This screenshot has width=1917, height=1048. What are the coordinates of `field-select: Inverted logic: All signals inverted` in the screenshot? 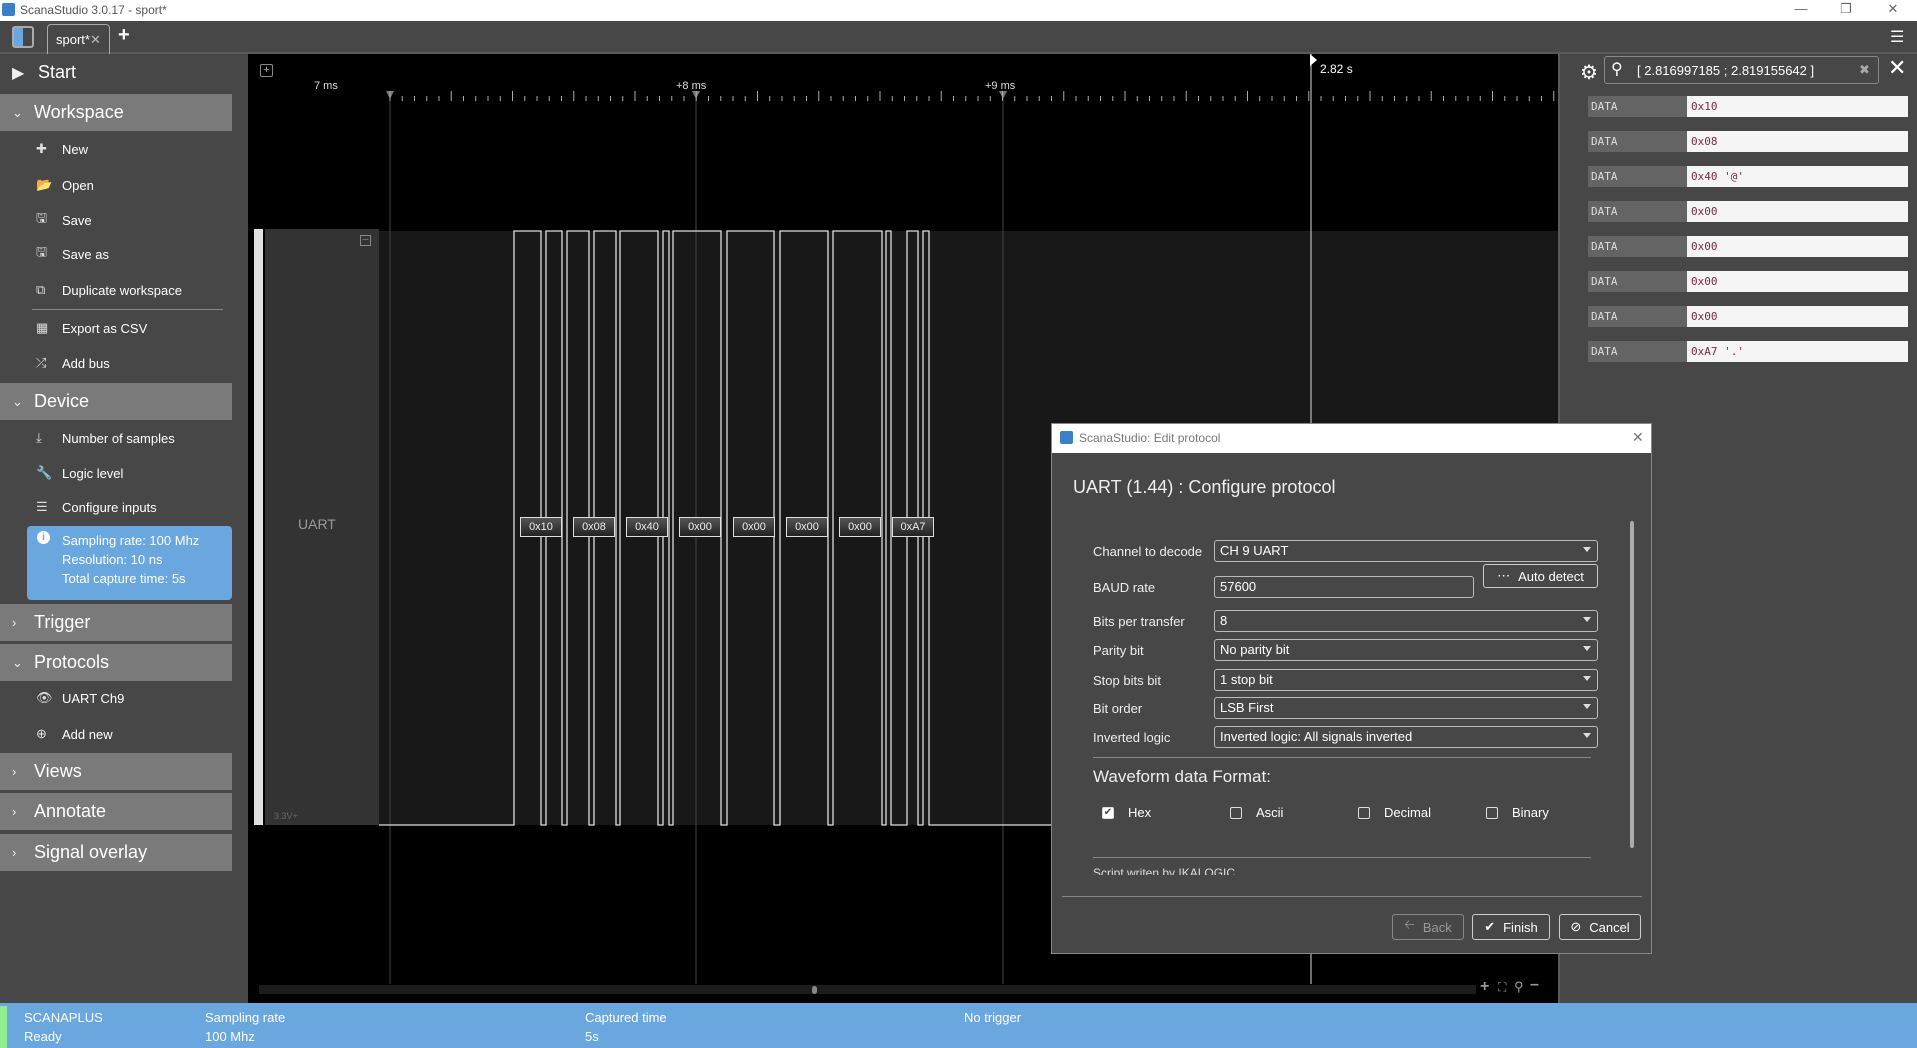 It's located at (1406, 737).